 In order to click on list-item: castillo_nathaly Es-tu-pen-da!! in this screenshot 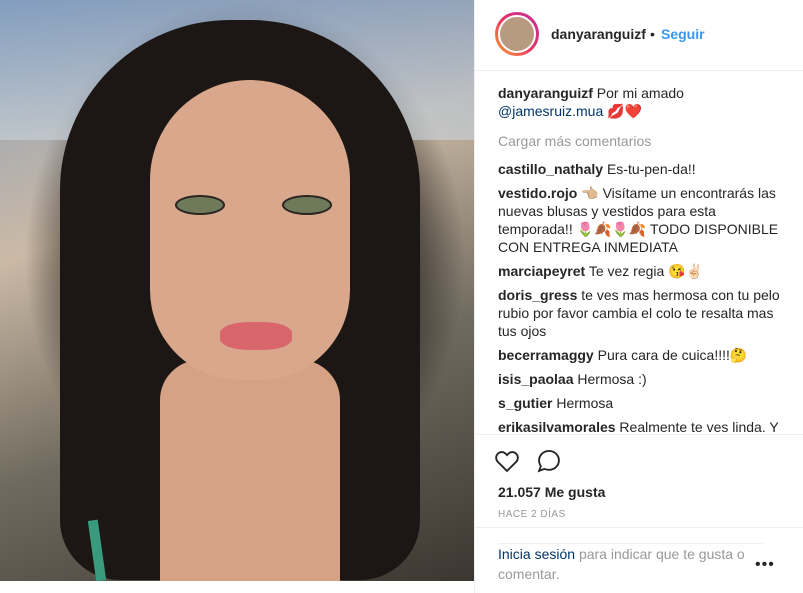, I will do `click(643, 169)`.